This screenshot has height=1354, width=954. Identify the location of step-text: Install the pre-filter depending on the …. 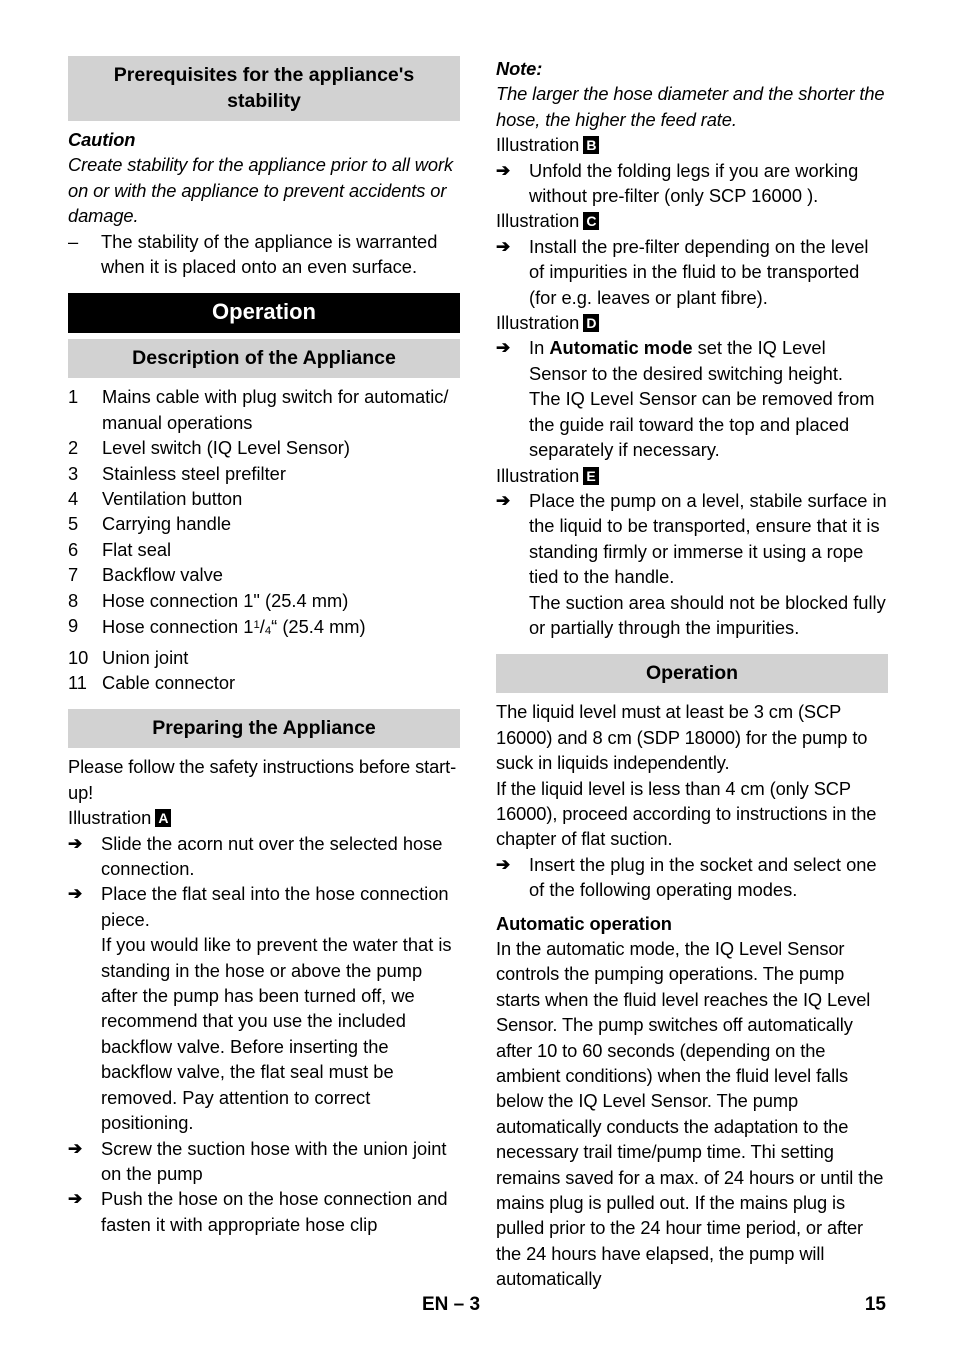
(699, 271).